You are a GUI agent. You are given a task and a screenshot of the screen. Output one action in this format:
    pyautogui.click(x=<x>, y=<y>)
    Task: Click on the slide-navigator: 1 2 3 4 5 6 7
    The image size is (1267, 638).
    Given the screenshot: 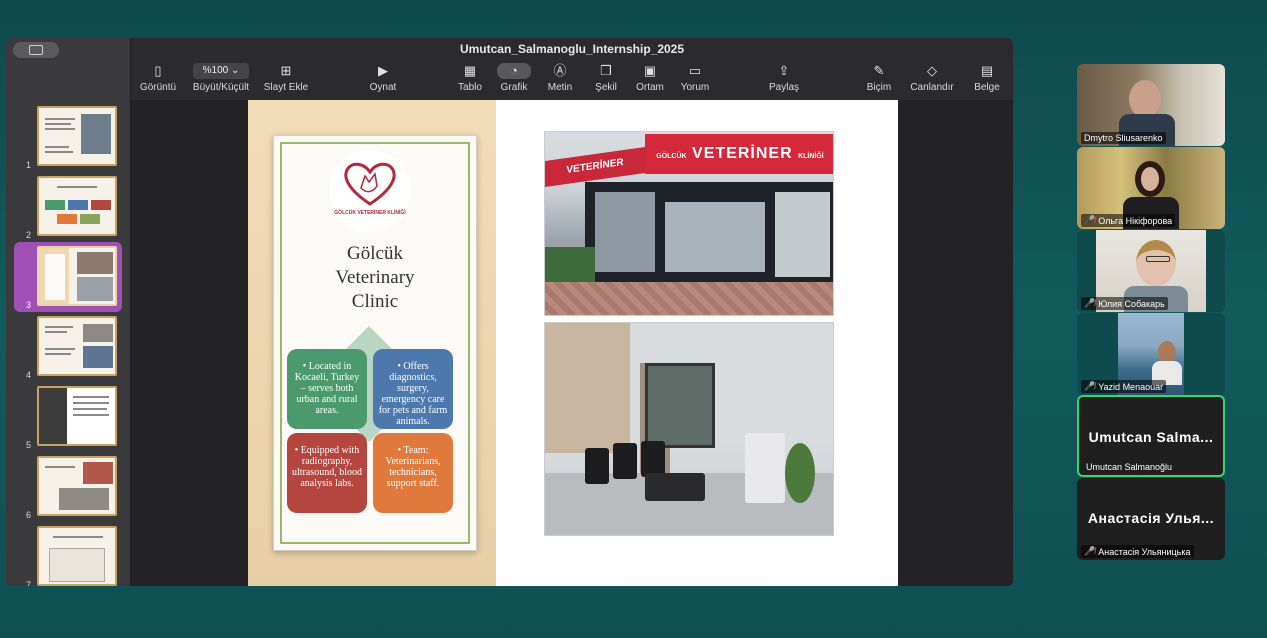 What is the action you would take?
    pyautogui.click(x=68, y=312)
    